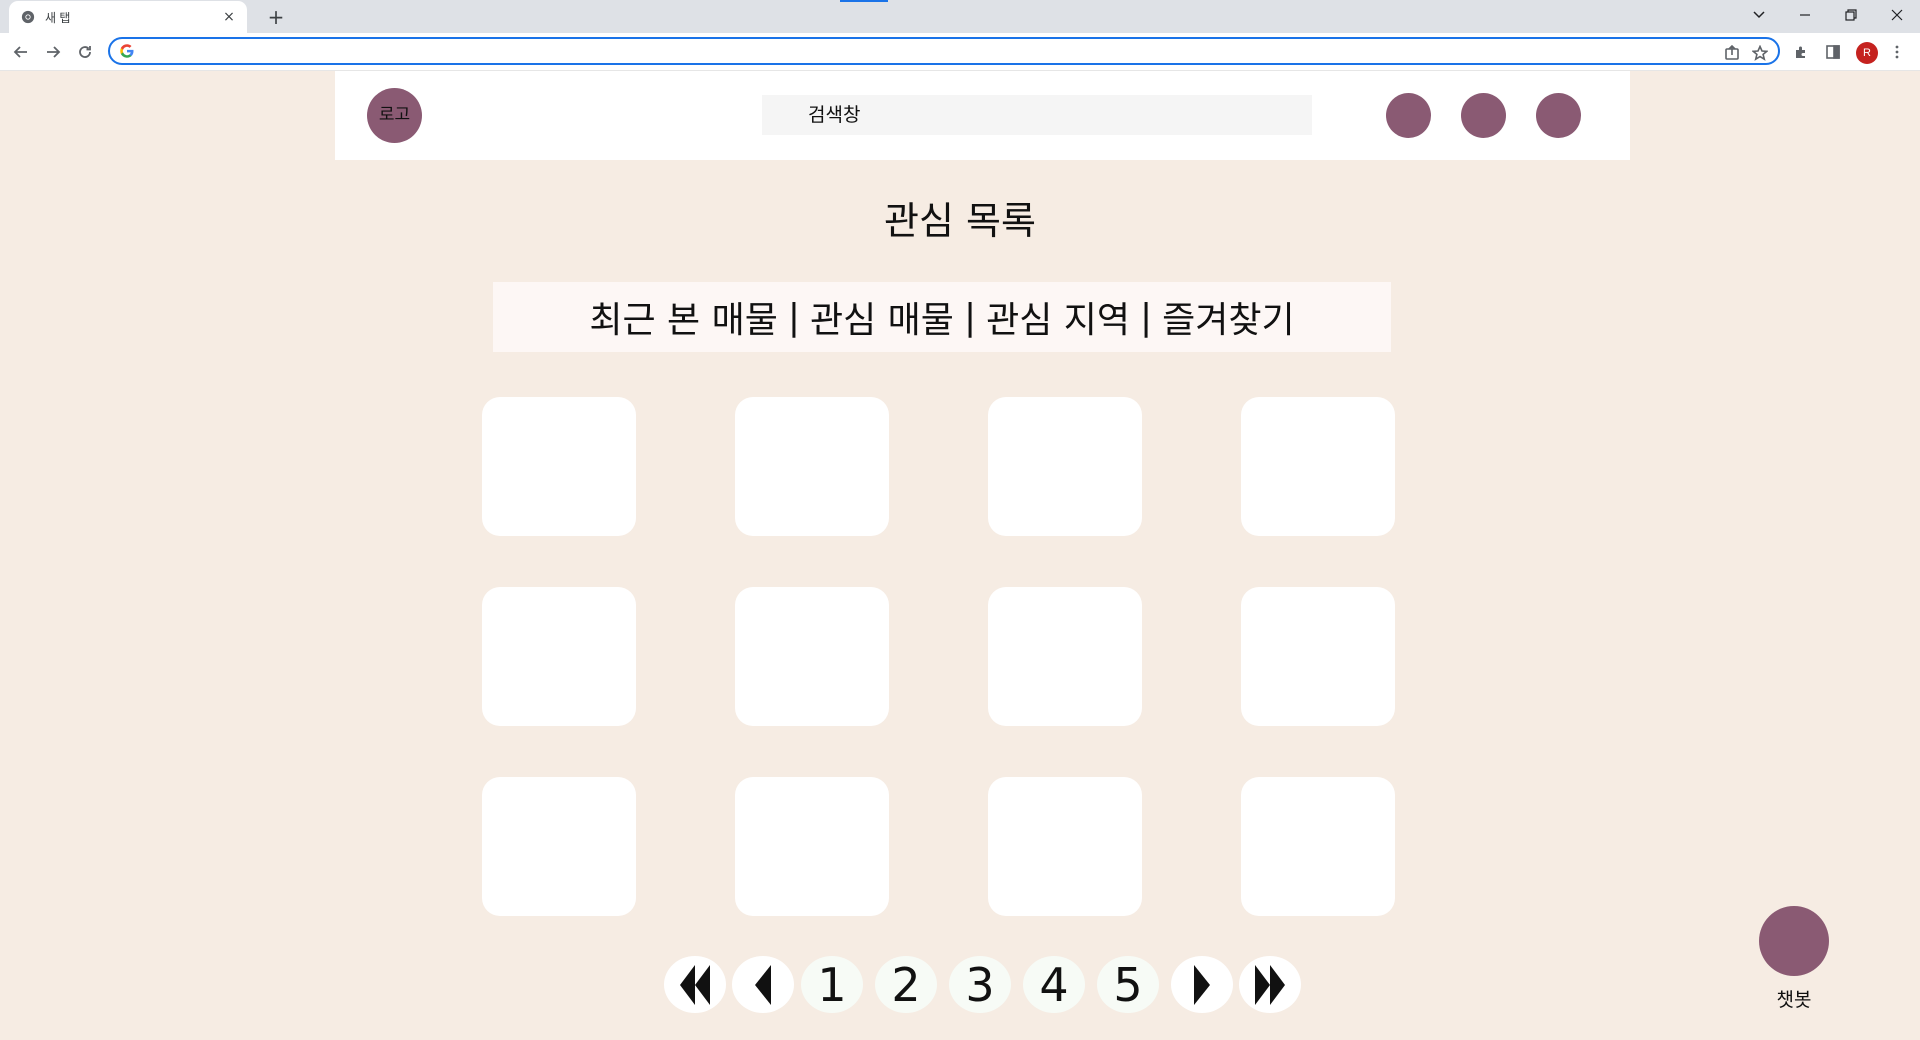 Image resolution: width=1920 pixels, height=1040 pixels. Describe the element at coordinates (683, 317) in the screenshot. I see `tab-recent-listings: 최근 본 매물` at that location.